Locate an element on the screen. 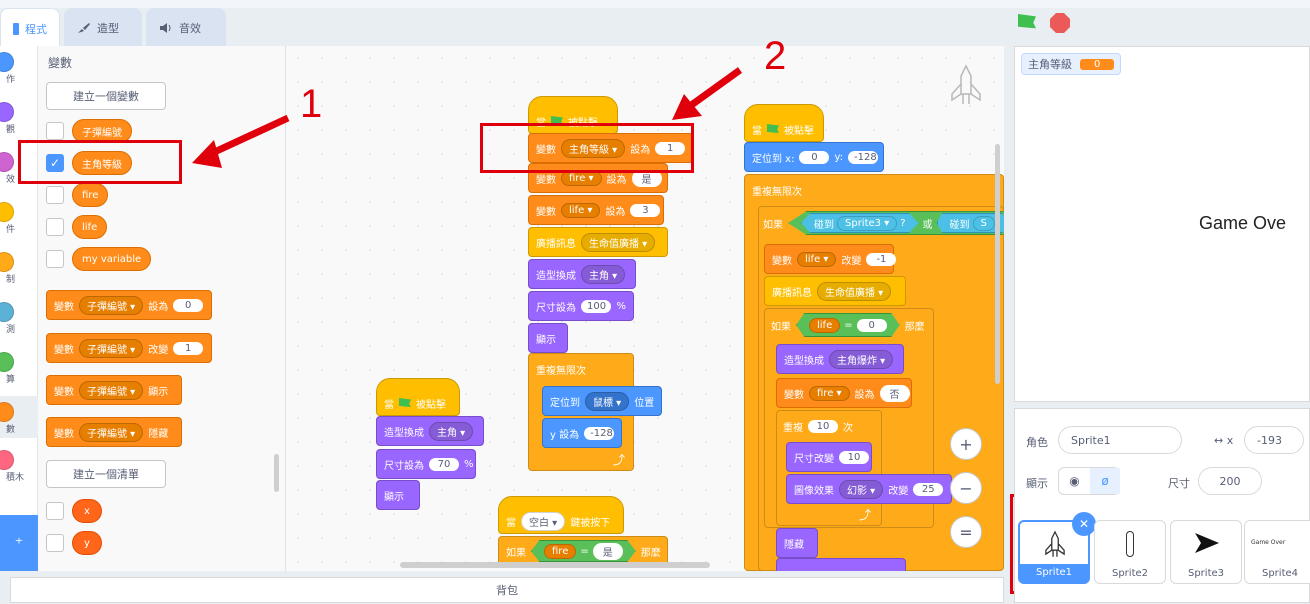 This screenshot has width=1310, height=604. trash-icon: ✕ is located at coordinates (1084, 524).